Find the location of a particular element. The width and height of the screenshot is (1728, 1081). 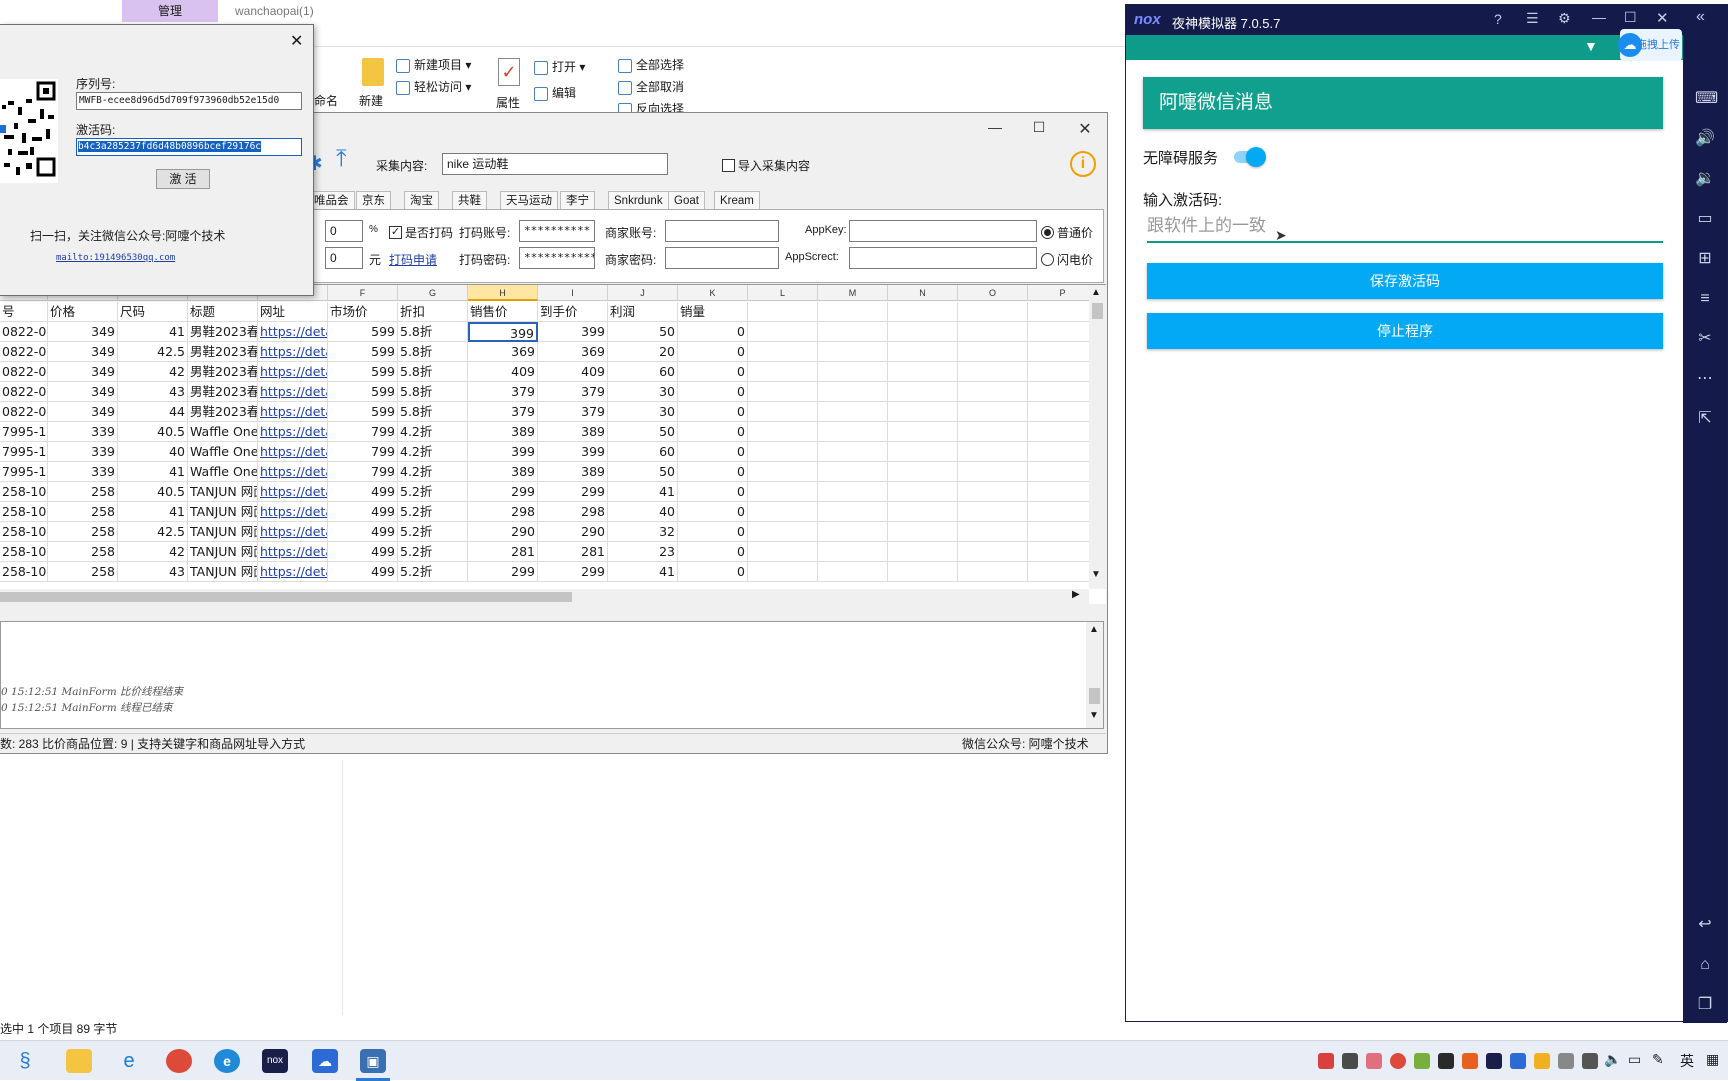

table-cell: 40 is located at coordinates (153, 452).